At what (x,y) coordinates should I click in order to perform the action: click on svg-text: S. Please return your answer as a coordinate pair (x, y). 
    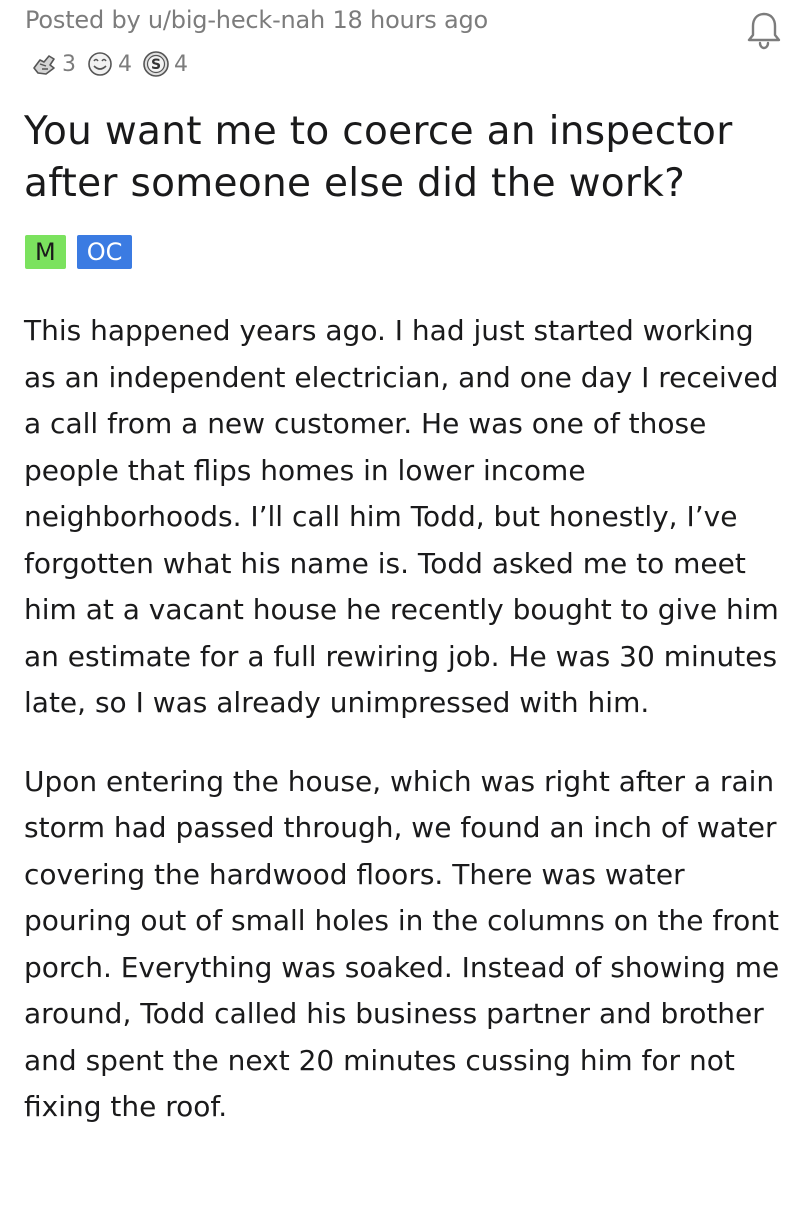
    Looking at the image, I should click on (156, 65).